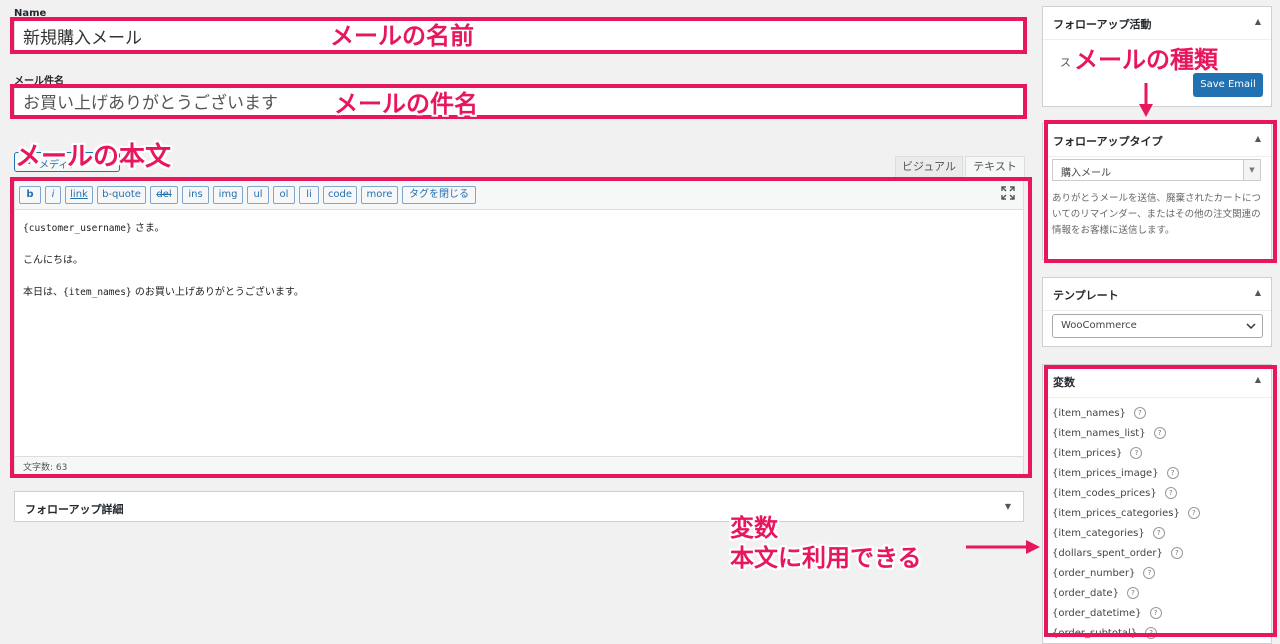 Image resolution: width=1280 pixels, height=644 pixels. What do you see at coordinates (1033, 547) in the screenshot?
I see `arrow-variables-head` at bounding box center [1033, 547].